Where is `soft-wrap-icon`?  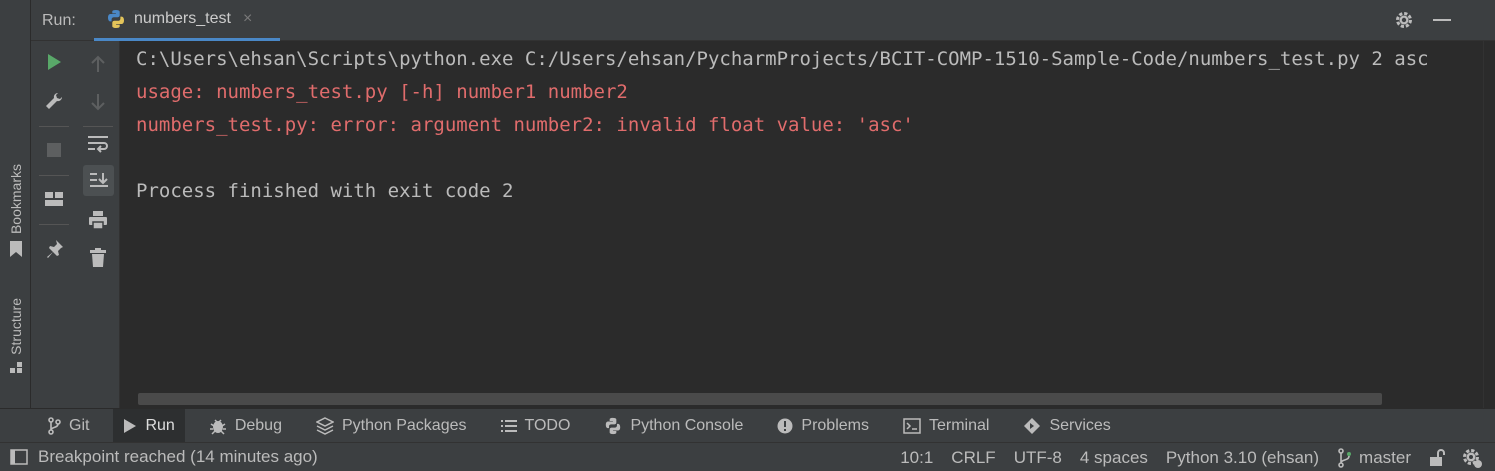 soft-wrap-icon is located at coordinates (98, 144).